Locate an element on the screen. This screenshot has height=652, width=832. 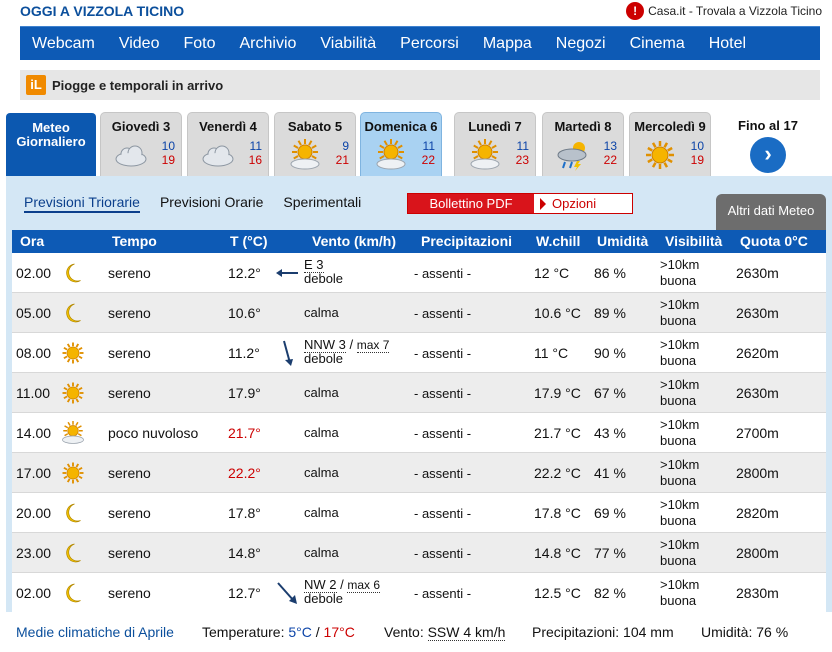
bollettino-pdf-button: Bollettino PDF is located at coordinates (471, 203).